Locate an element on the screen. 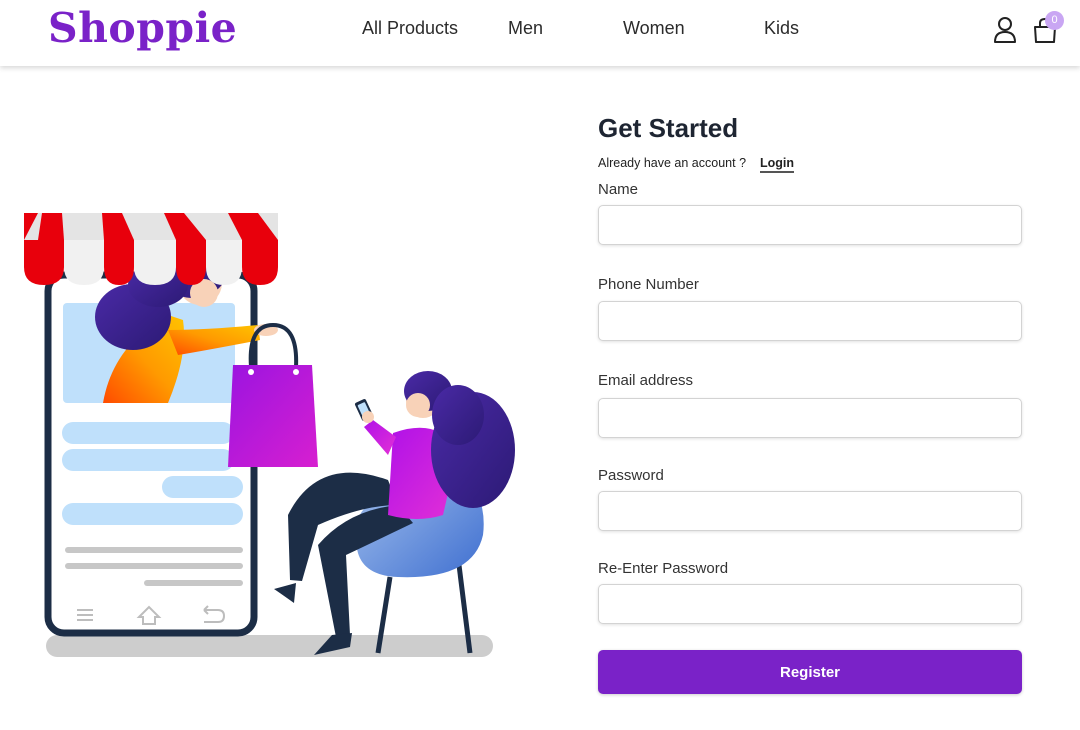  nav-men: Men is located at coordinates (525, 28).